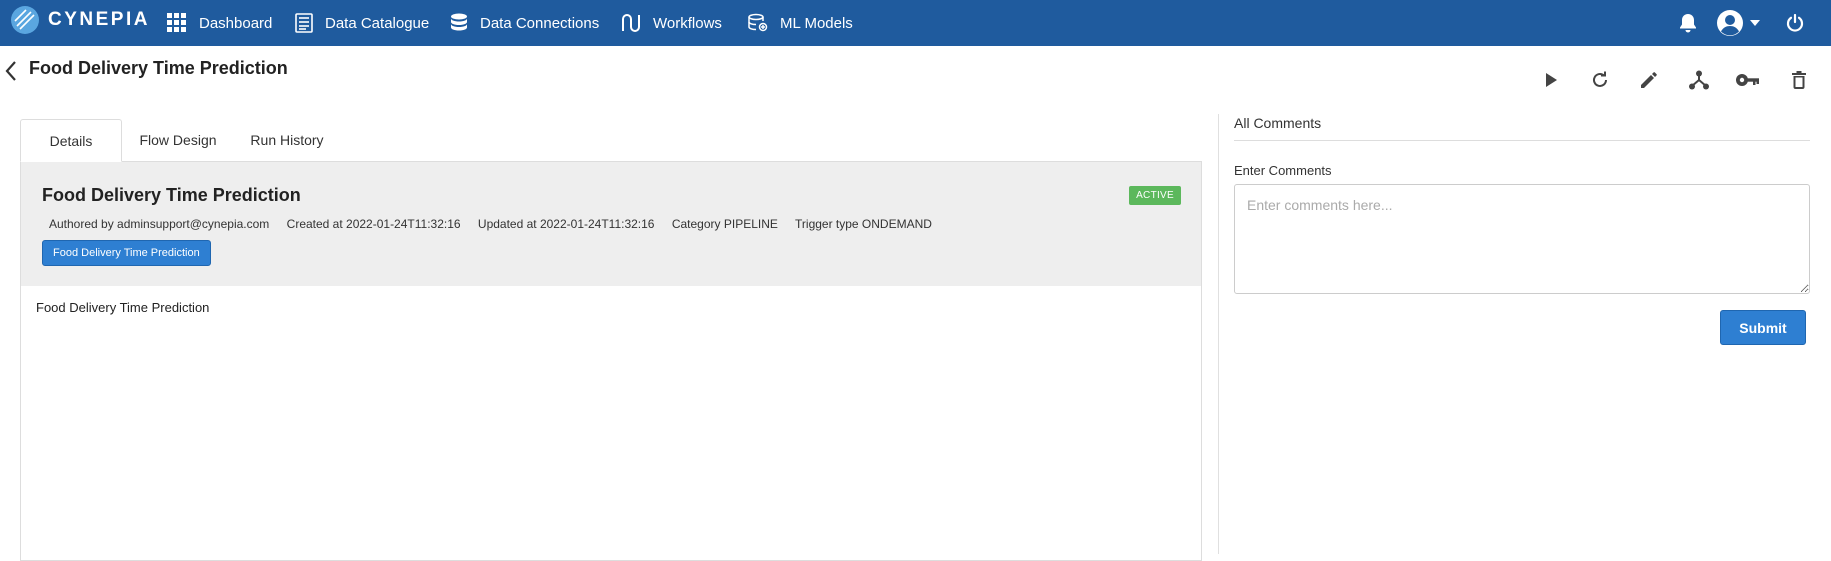 This screenshot has width=1831, height=561. What do you see at coordinates (178, 140) in the screenshot?
I see `tab-flow-design: Flow Design` at bounding box center [178, 140].